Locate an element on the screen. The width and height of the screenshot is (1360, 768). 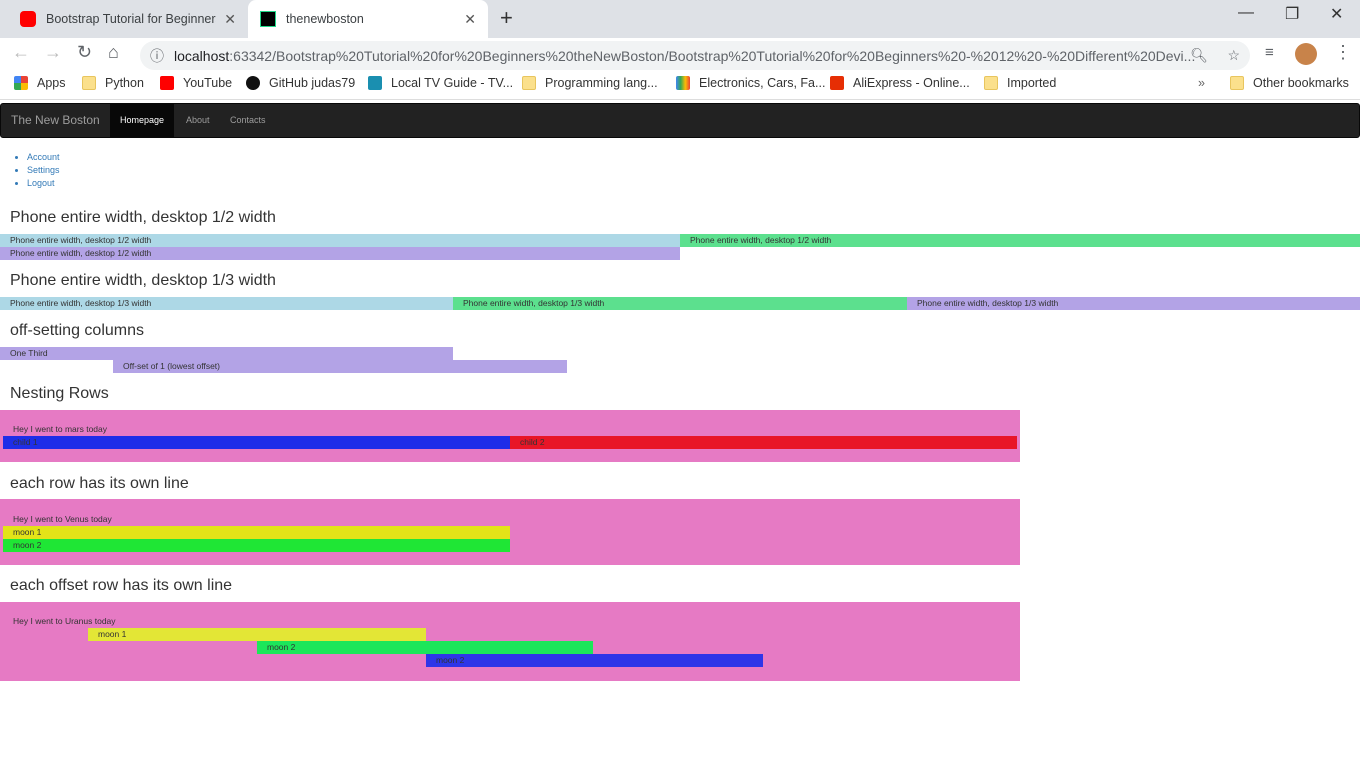
site-navbar: The New Boston Homepage About Contacts is located at coordinates (680, 120).